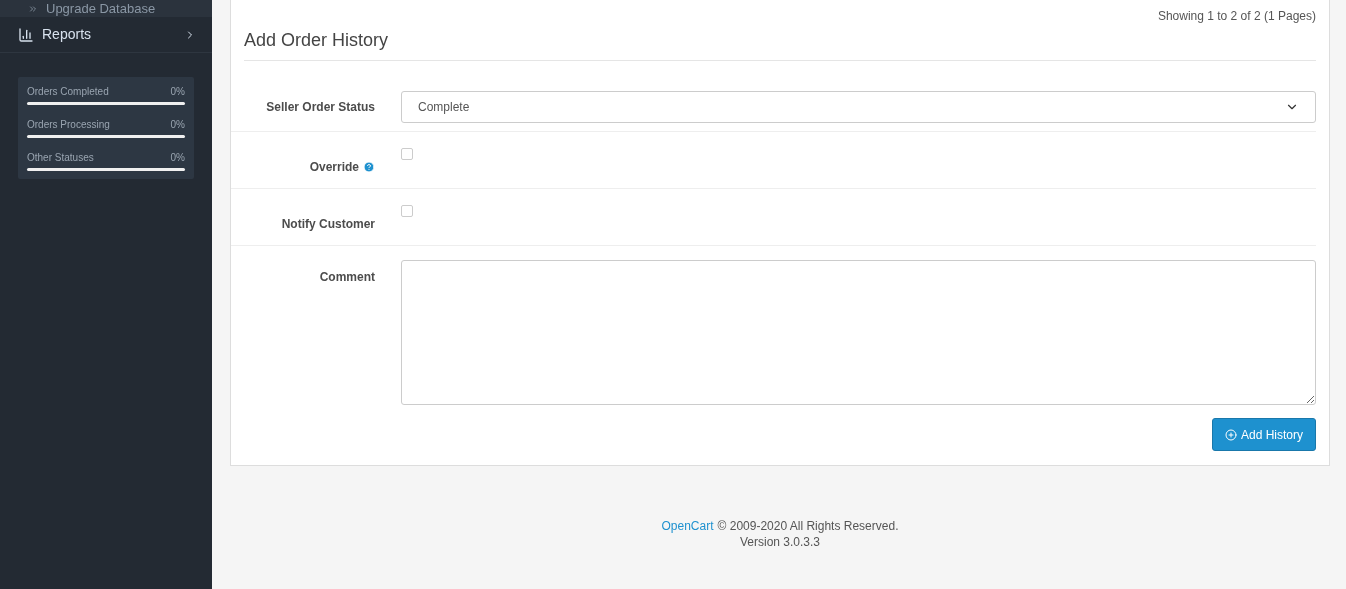 The width and height of the screenshot is (1346, 589). What do you see at coordinates (106, 35) in the screenshot?
I see `sidebar-menu-item: Reports` at bounding box center [106, 35].